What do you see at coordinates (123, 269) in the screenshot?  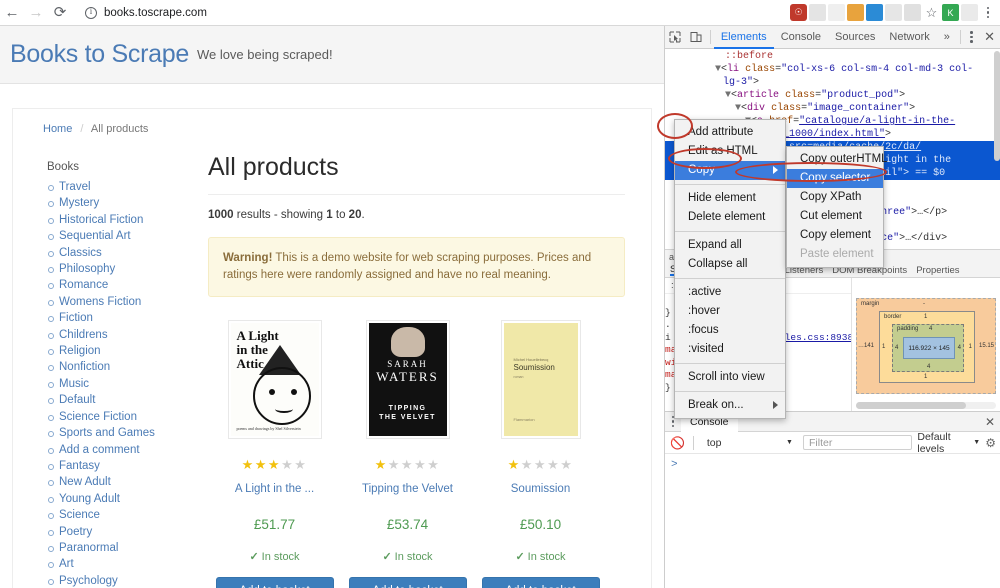 I see `sidebar-item-philosophy: Philosophy` at bounding box center [123, 269].